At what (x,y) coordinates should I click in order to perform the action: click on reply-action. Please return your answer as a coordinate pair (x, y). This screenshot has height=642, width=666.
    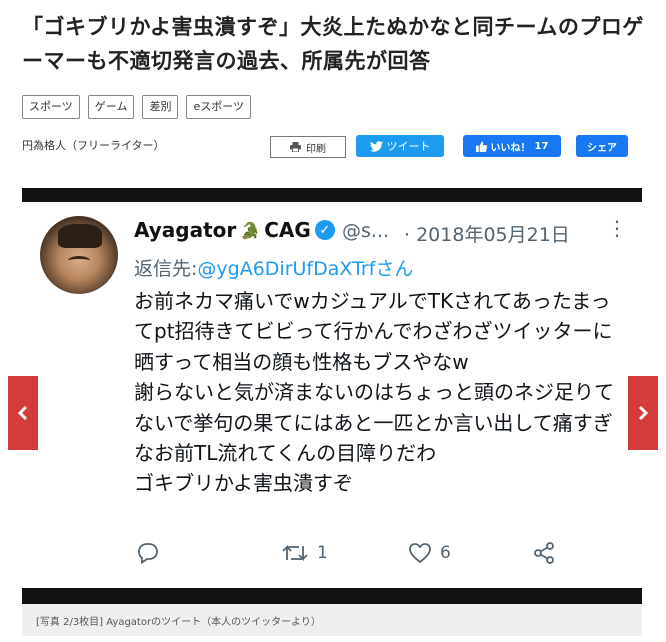
    Looking at the image, I should click on (148, 553).